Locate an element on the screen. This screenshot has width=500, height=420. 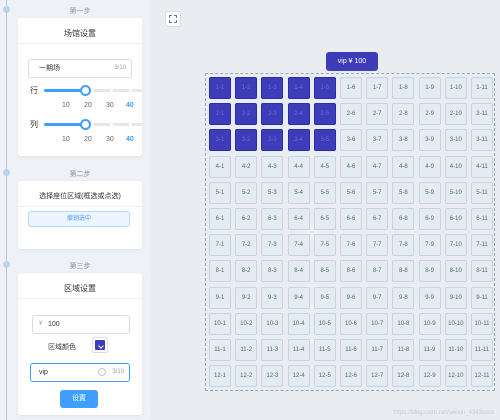
seat: 7-3 is located at coordinates (272, 245).